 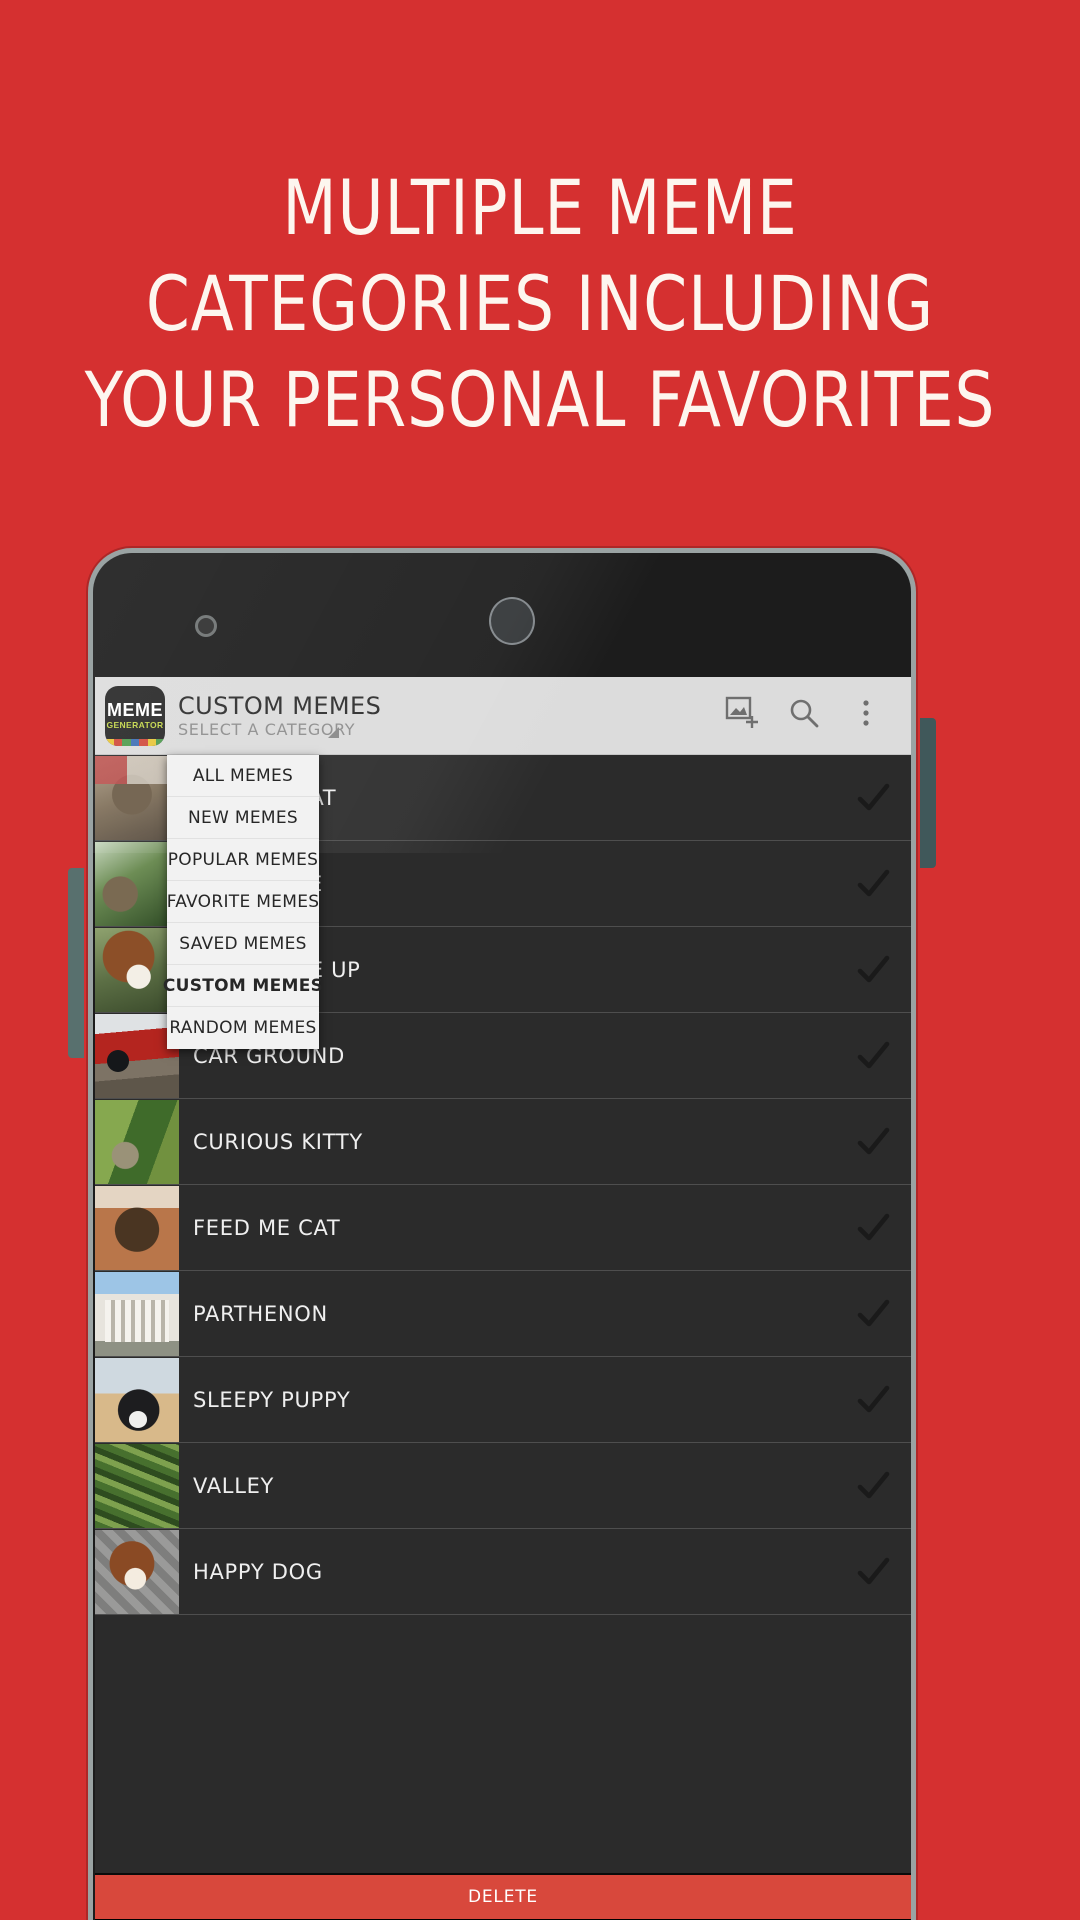 I want to click on dropdown-item-custom-memes: CUSTOM MEMES, so click(x=243, y=986).